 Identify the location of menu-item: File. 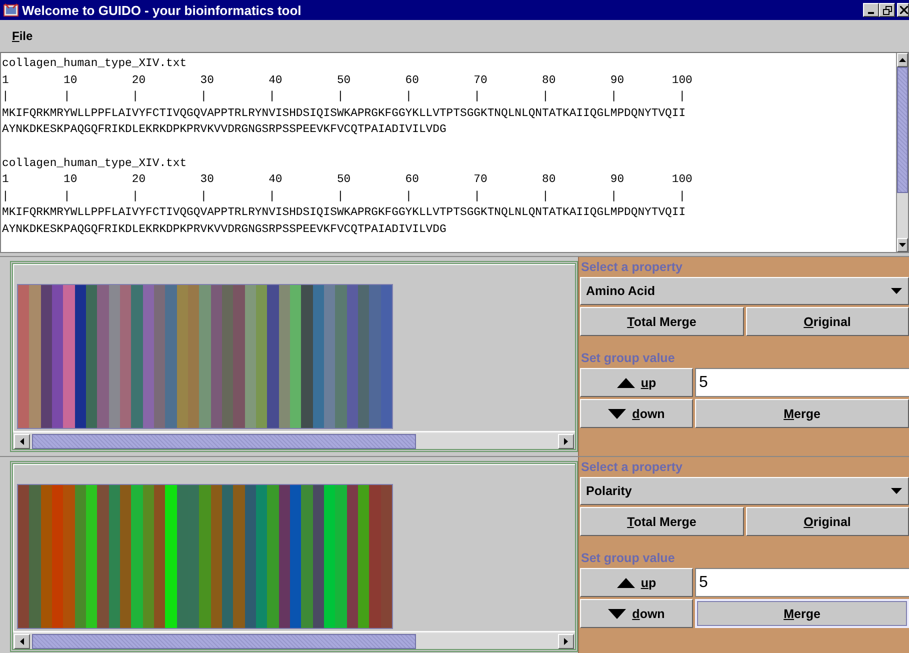
(23, 36).